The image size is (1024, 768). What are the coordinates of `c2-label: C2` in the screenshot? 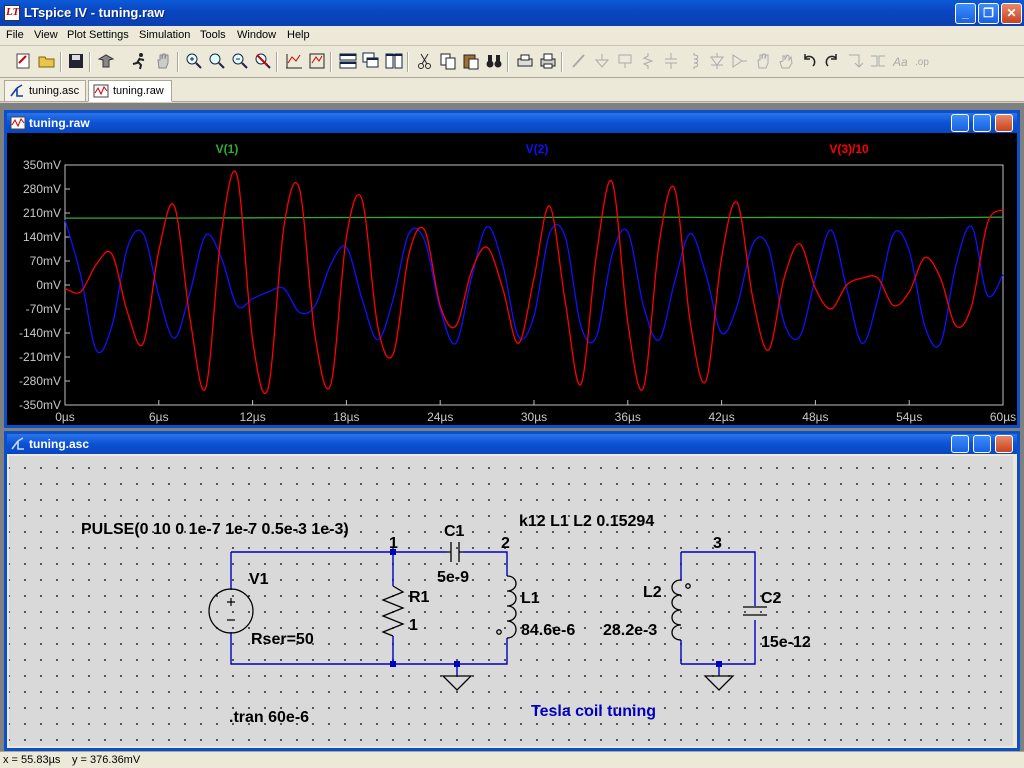 It's located at (771, 598).